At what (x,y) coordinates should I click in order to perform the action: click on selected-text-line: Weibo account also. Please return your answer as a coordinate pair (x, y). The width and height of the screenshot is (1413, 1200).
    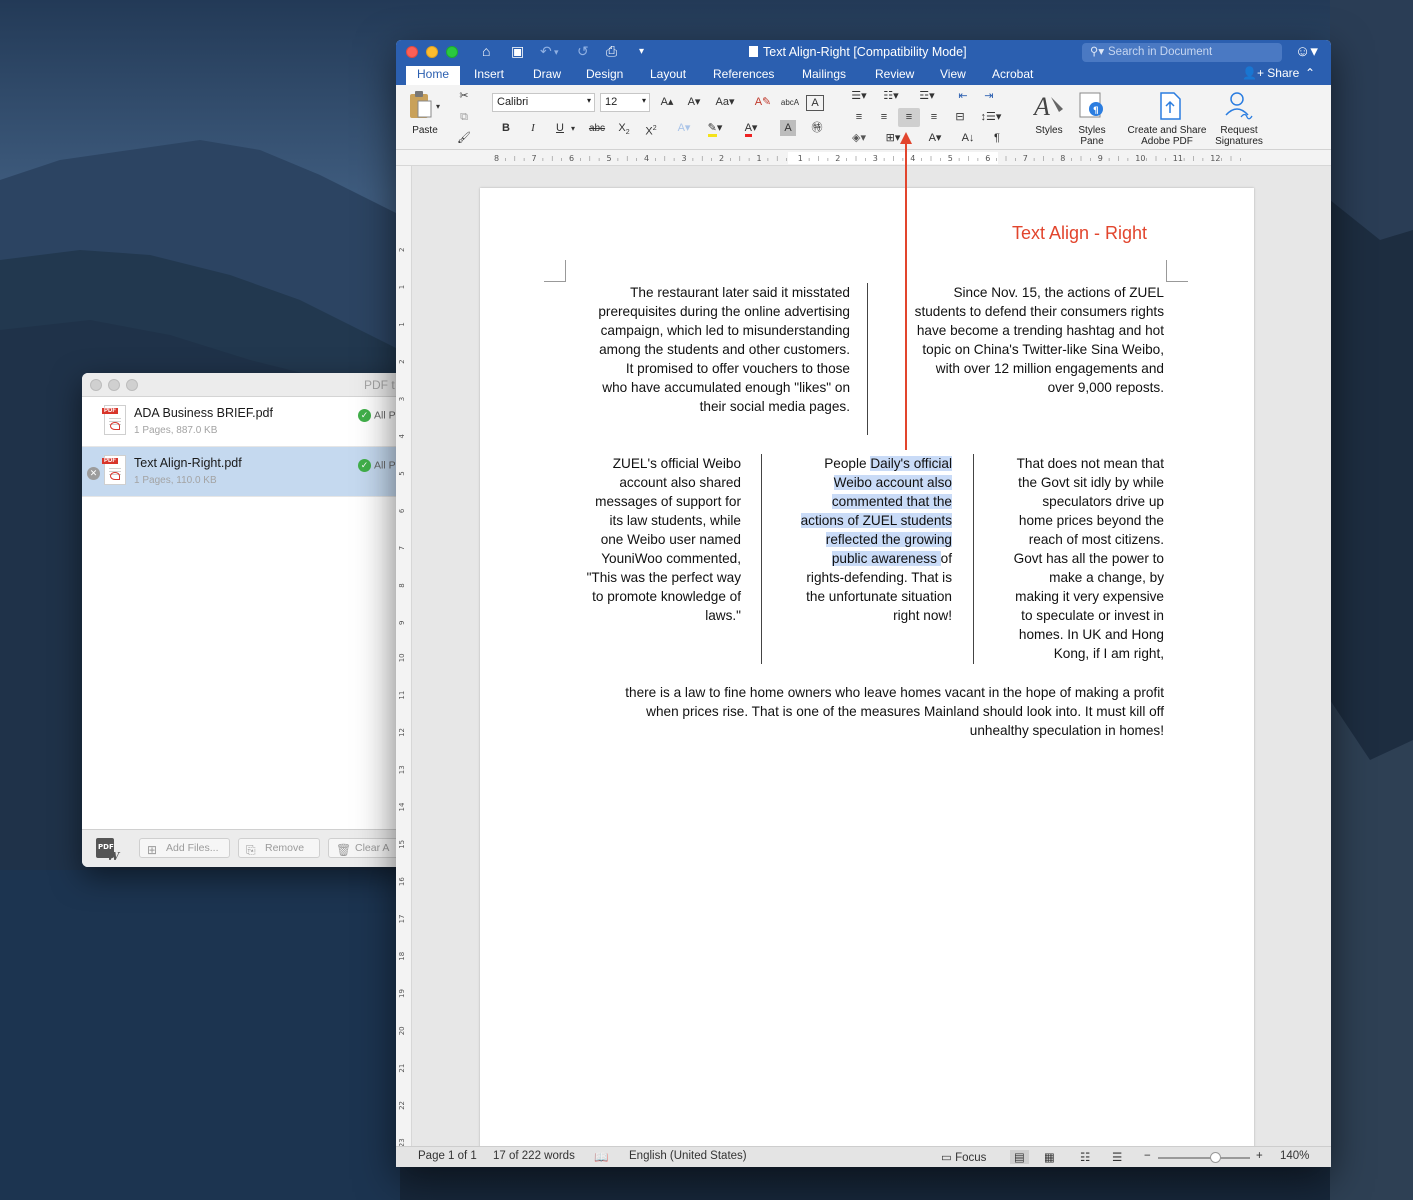
    Looking at the image, I should click on (892, 482).